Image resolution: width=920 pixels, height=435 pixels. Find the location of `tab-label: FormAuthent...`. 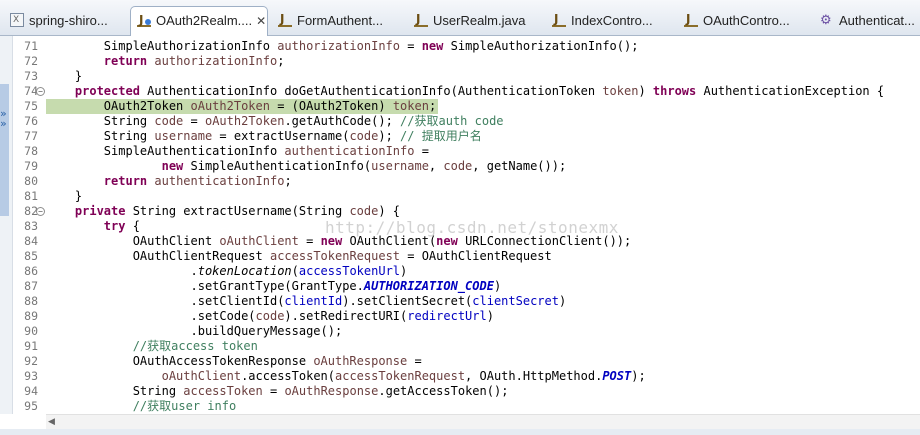

tab-label: FormAuthent... is located at coordinates (340, 20).